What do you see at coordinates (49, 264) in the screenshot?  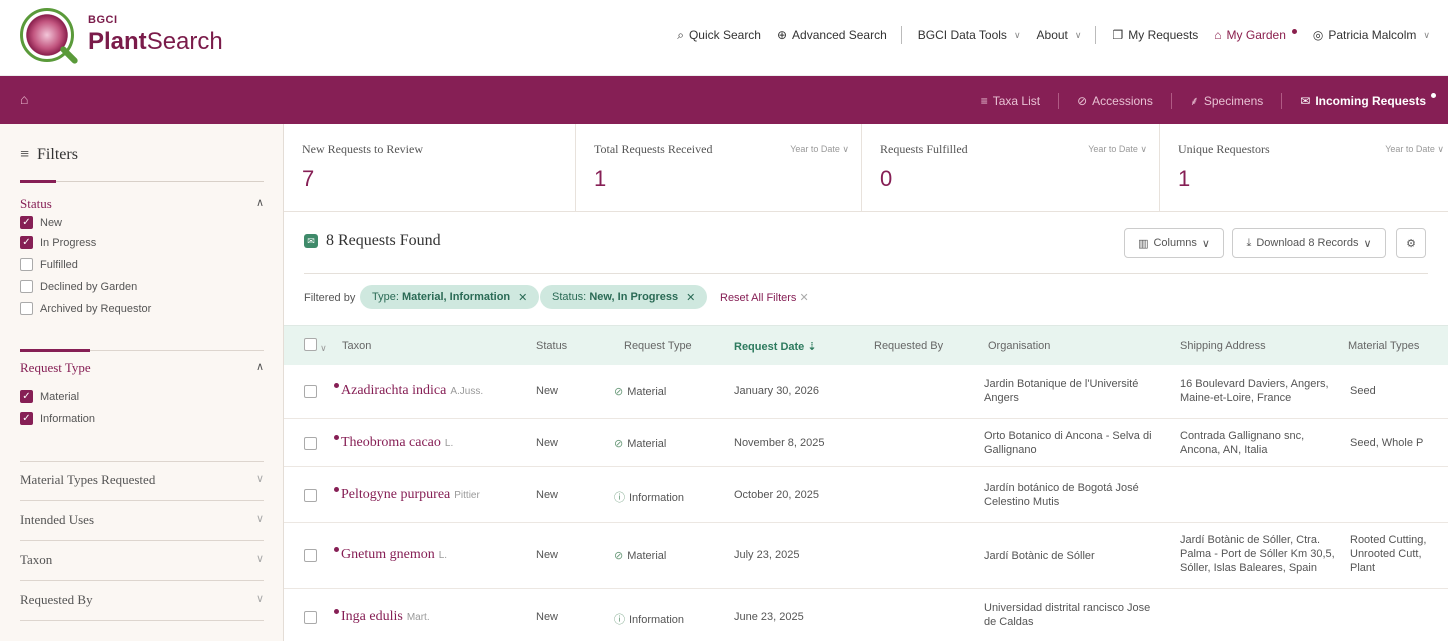 I see `status-option-fulfilled: Fulfilled` at bounding box center [49, 264].